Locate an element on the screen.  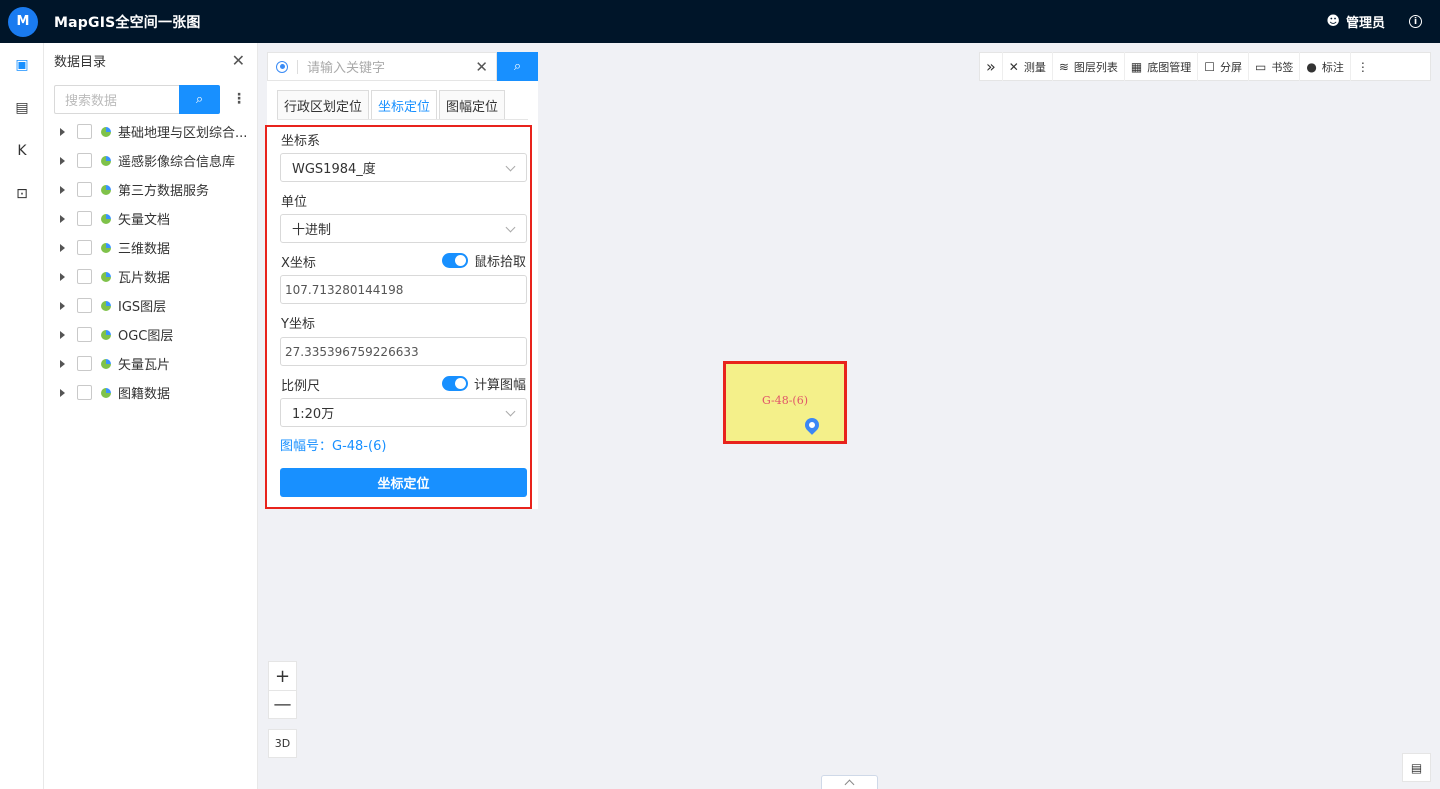
tree-item-label: 矢量瓦片 is located at coordinates (144, 365).